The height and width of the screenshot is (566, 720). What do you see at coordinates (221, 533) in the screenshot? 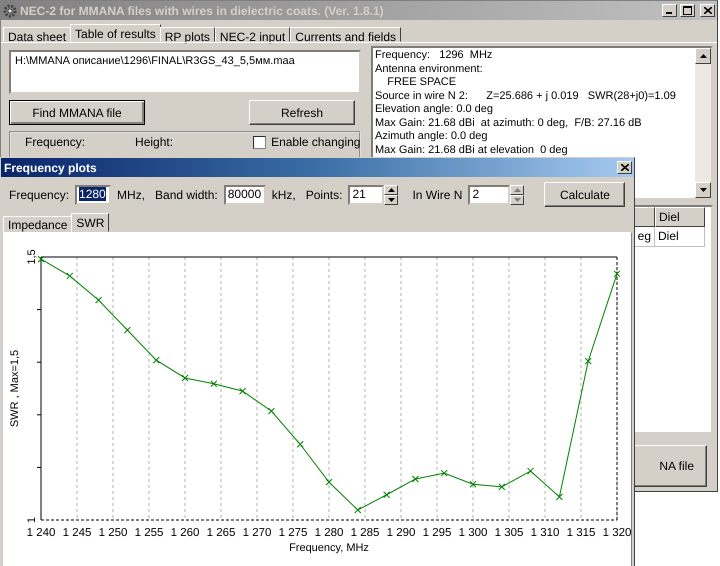
I see `x-tick-label: 1 265` at bounding box center [221, 533].